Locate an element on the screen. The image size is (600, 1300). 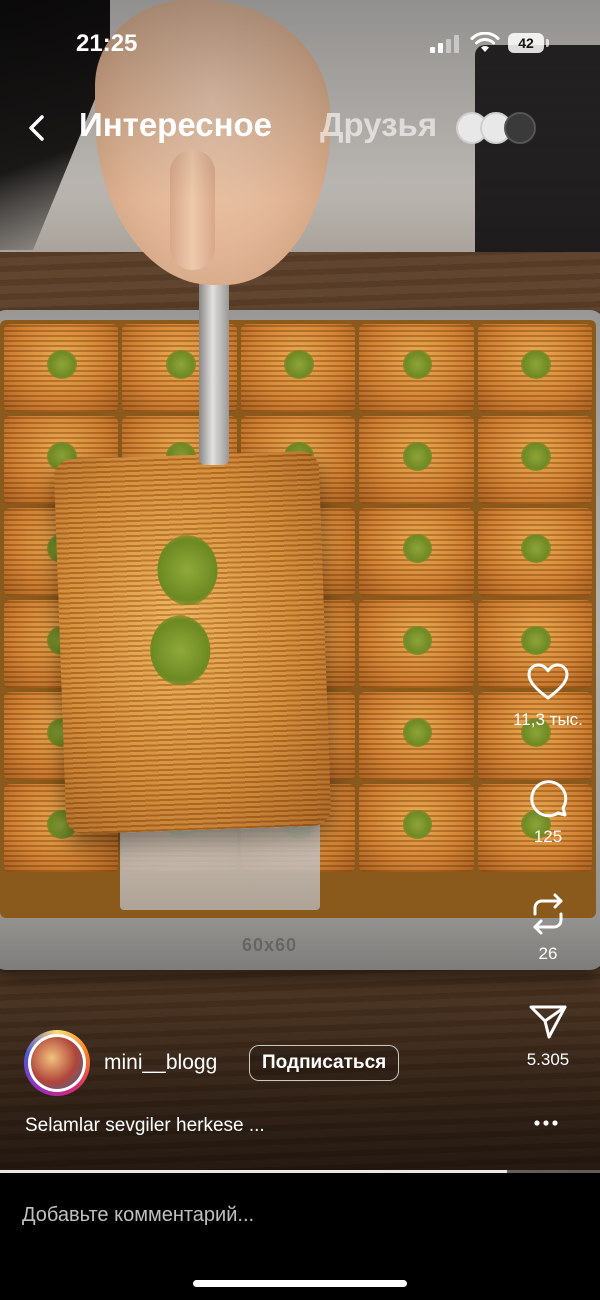
heart-icon is located at coordinates (548, 681).